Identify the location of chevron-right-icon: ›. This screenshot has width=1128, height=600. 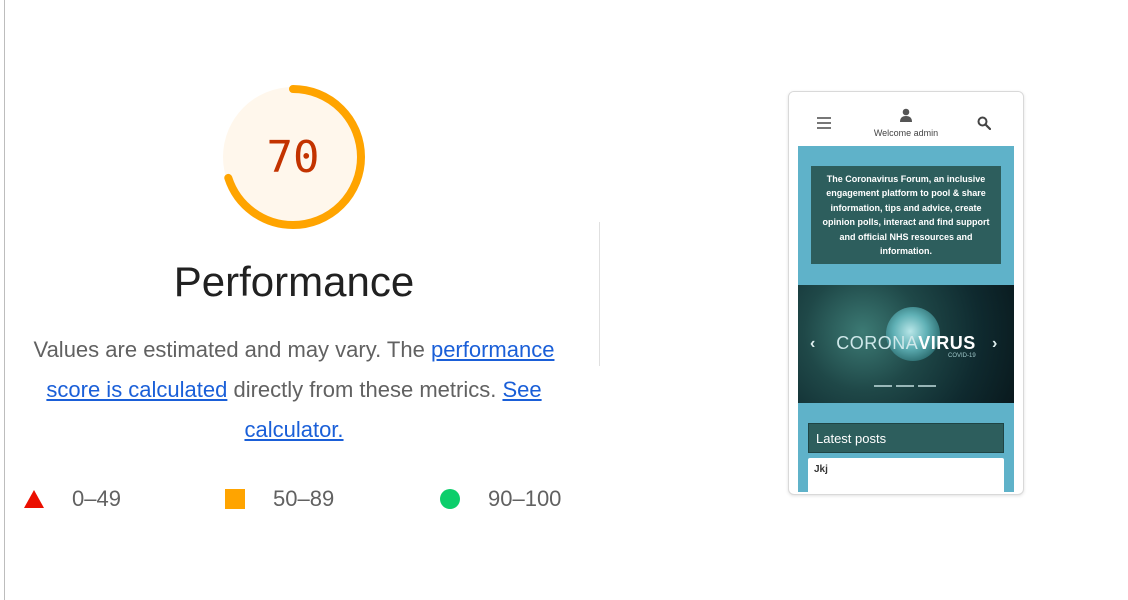
(995, 343).